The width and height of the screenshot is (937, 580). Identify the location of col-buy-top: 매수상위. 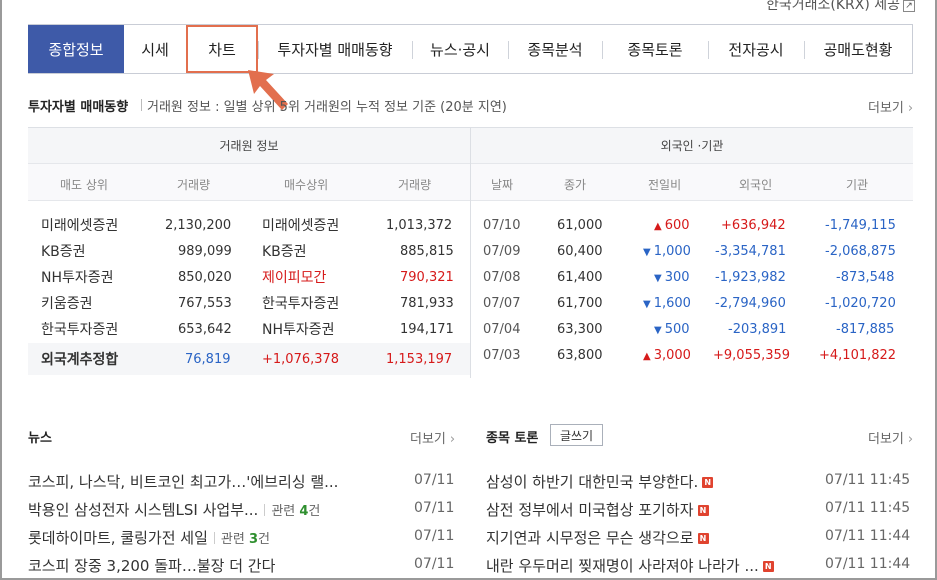
(306, 185).